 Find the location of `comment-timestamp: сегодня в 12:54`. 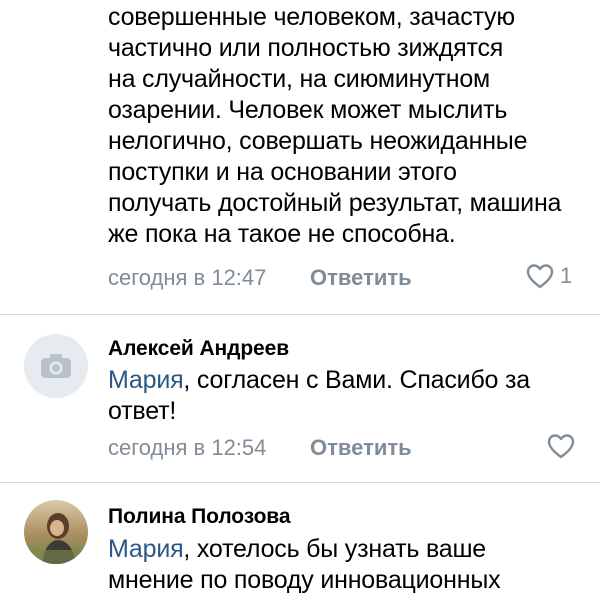

comment-timestamp: сегодня в 12:54 is located at coordinates (187, 447).